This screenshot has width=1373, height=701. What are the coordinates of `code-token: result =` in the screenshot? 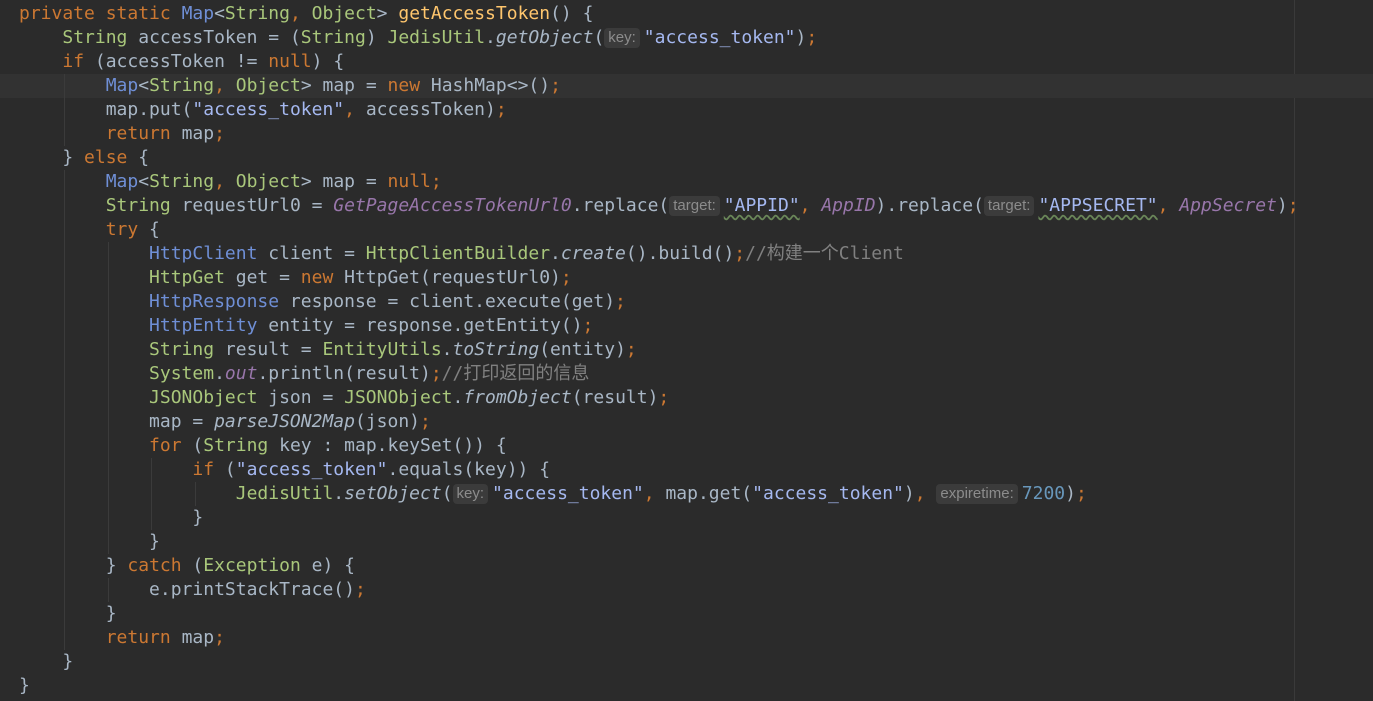 It's located at (268, 349).